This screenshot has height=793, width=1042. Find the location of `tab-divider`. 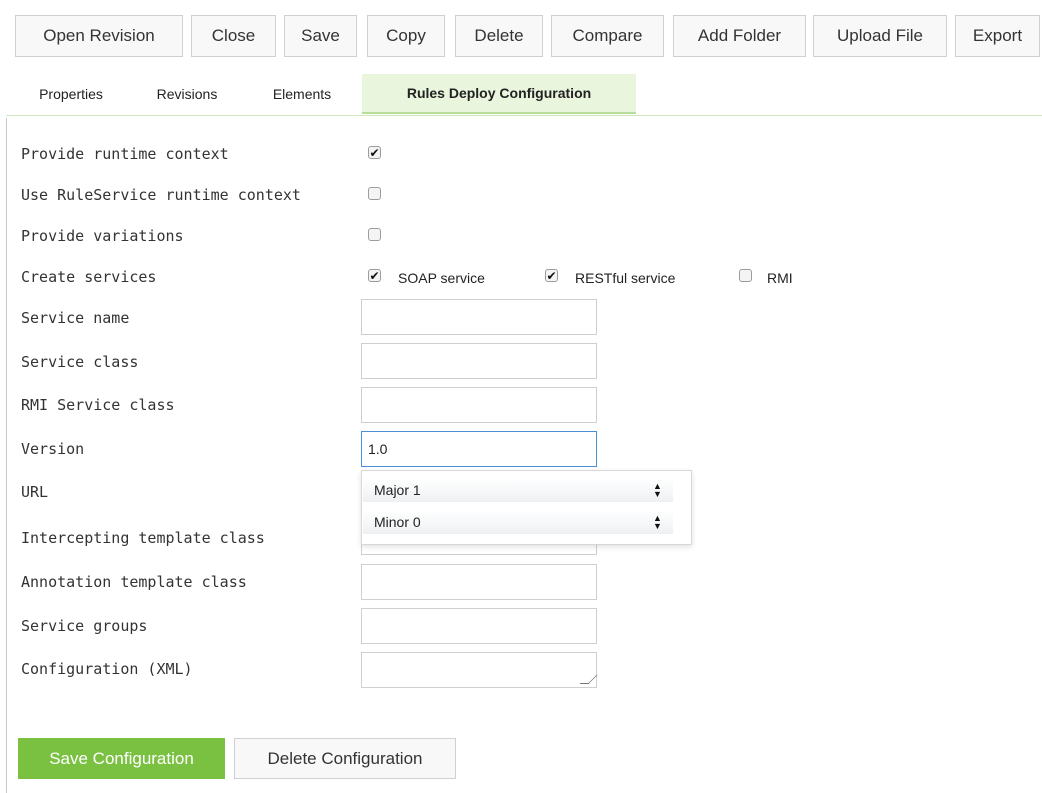

tab-divider is located at coordinates (524, 115).